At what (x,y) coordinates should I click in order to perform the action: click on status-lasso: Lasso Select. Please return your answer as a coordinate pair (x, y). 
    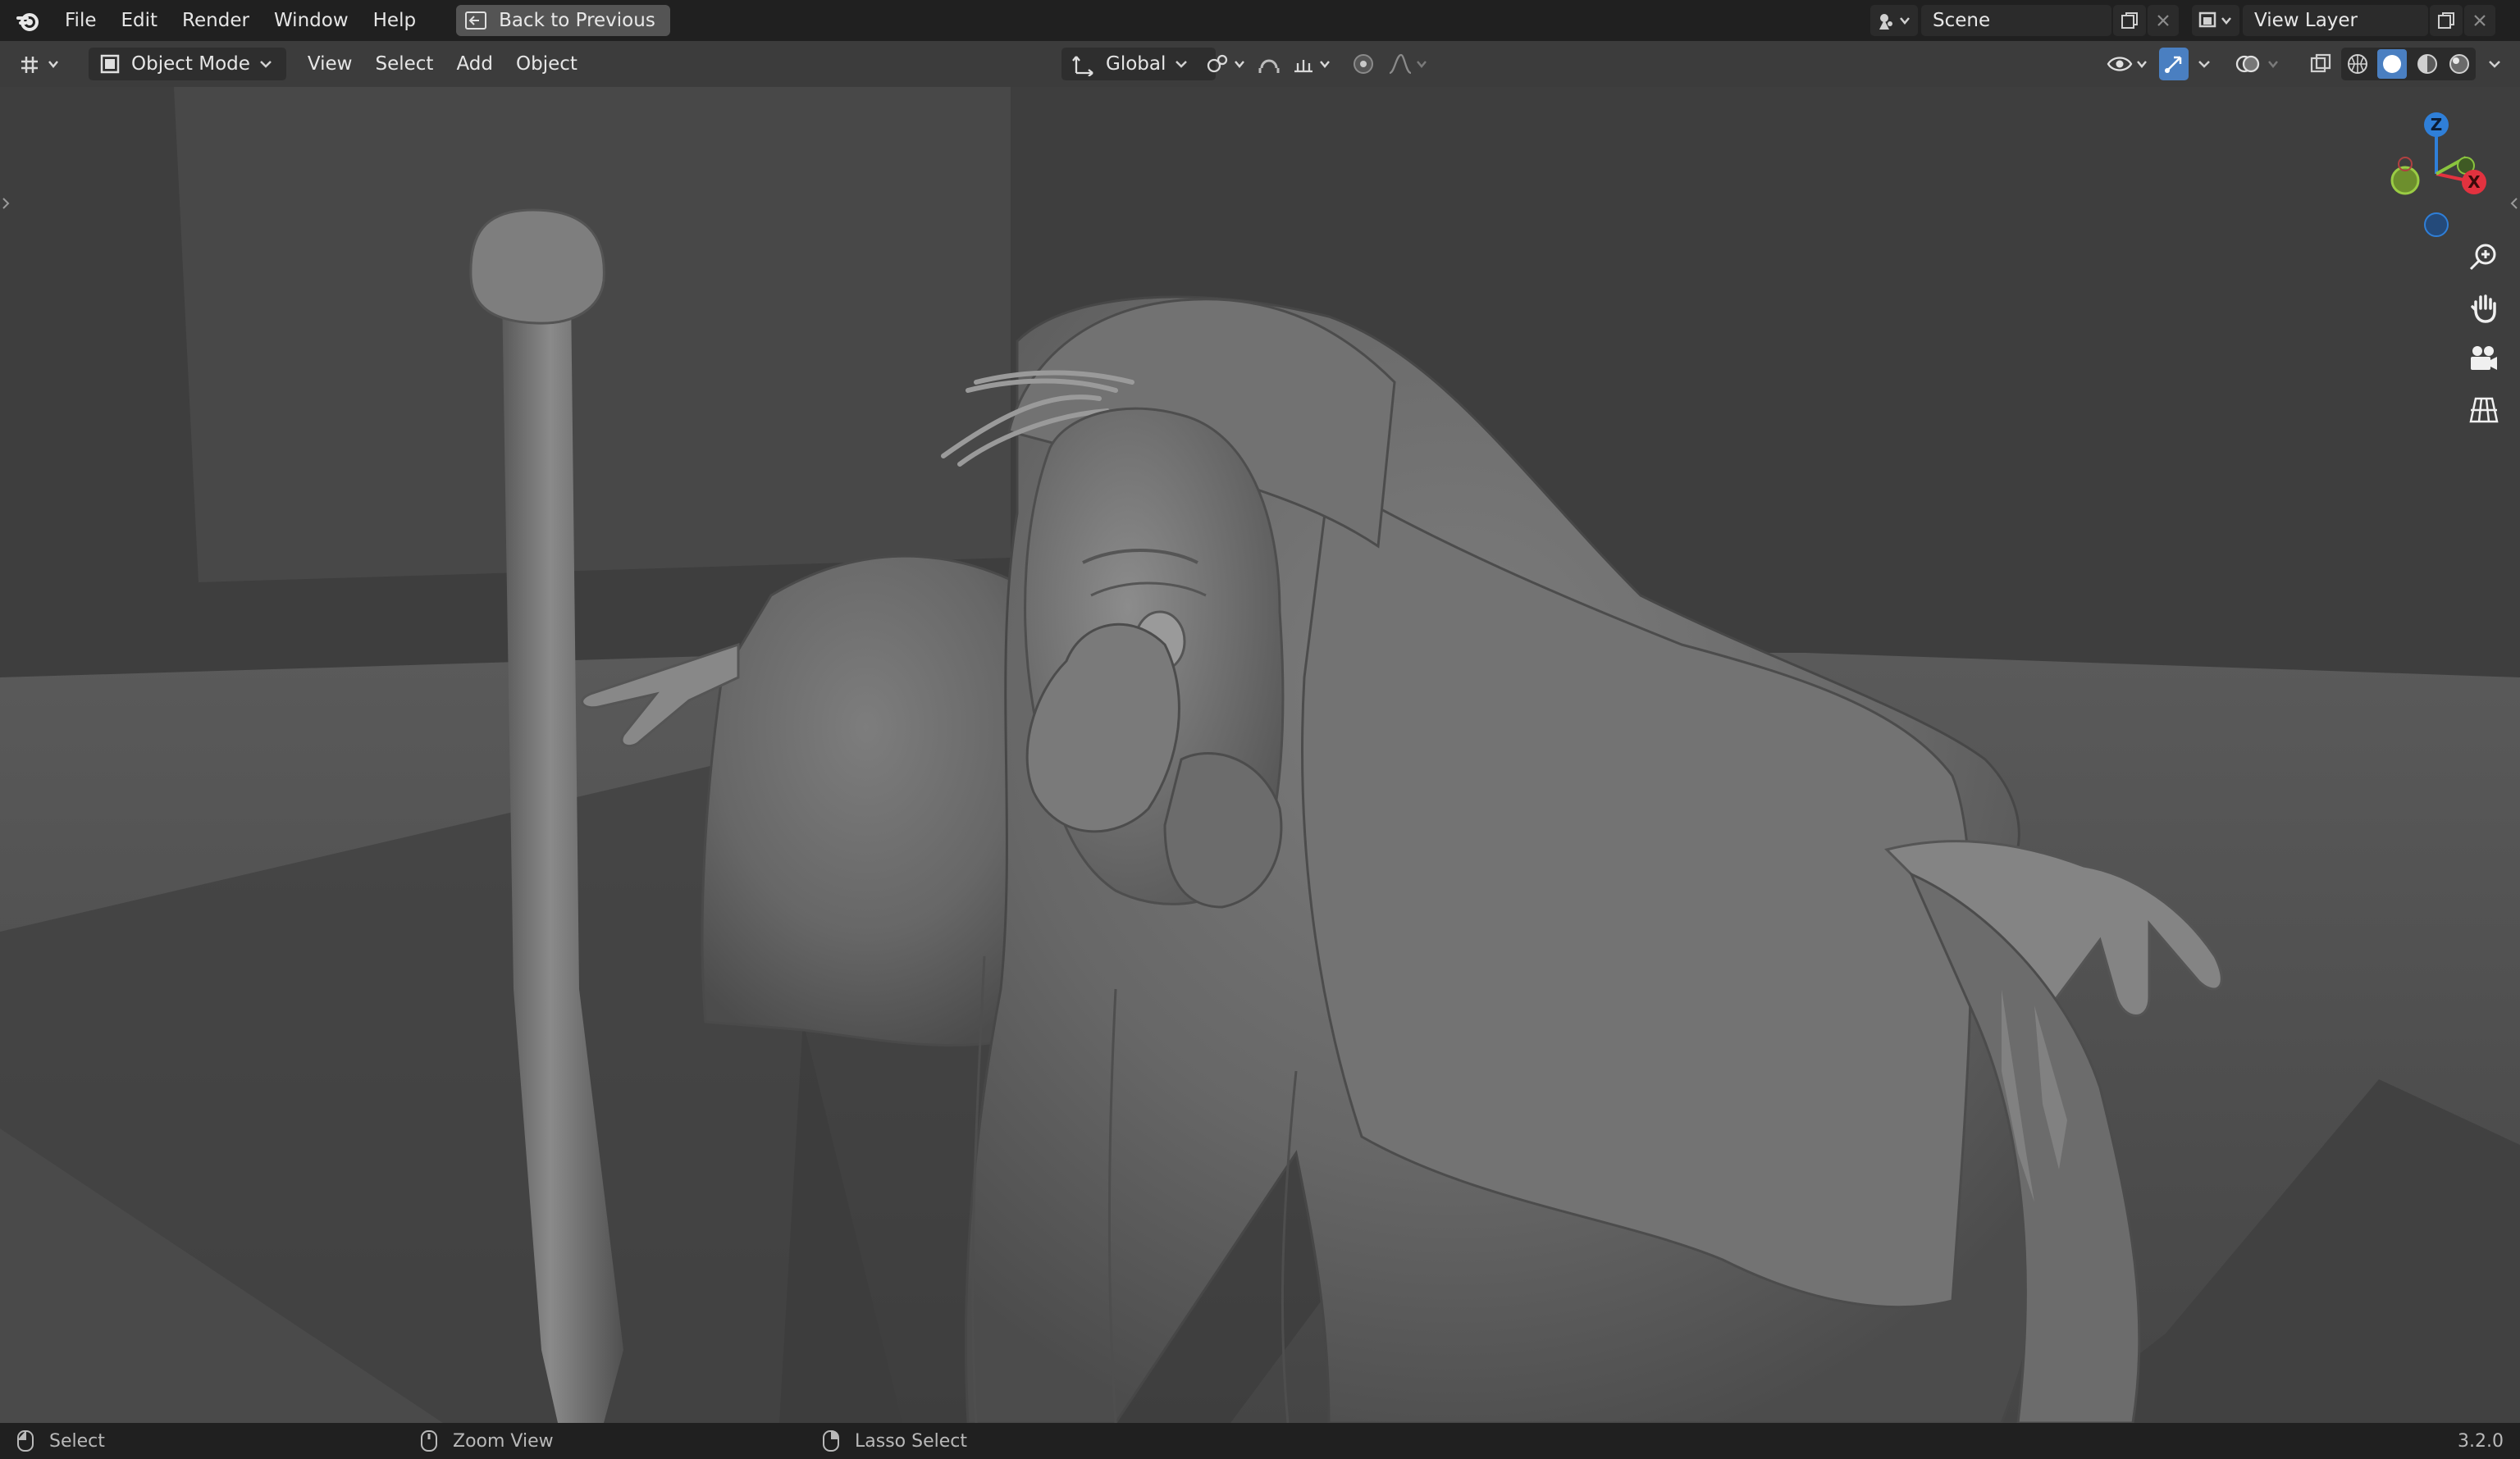
    Looking at the image, I should click on (894, 1441).